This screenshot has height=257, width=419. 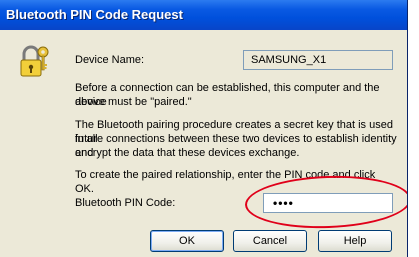 What do you see at coordinates (33, 62) in the screenshot?
I see `key-lock-icon` at bounding box center [33, 62].